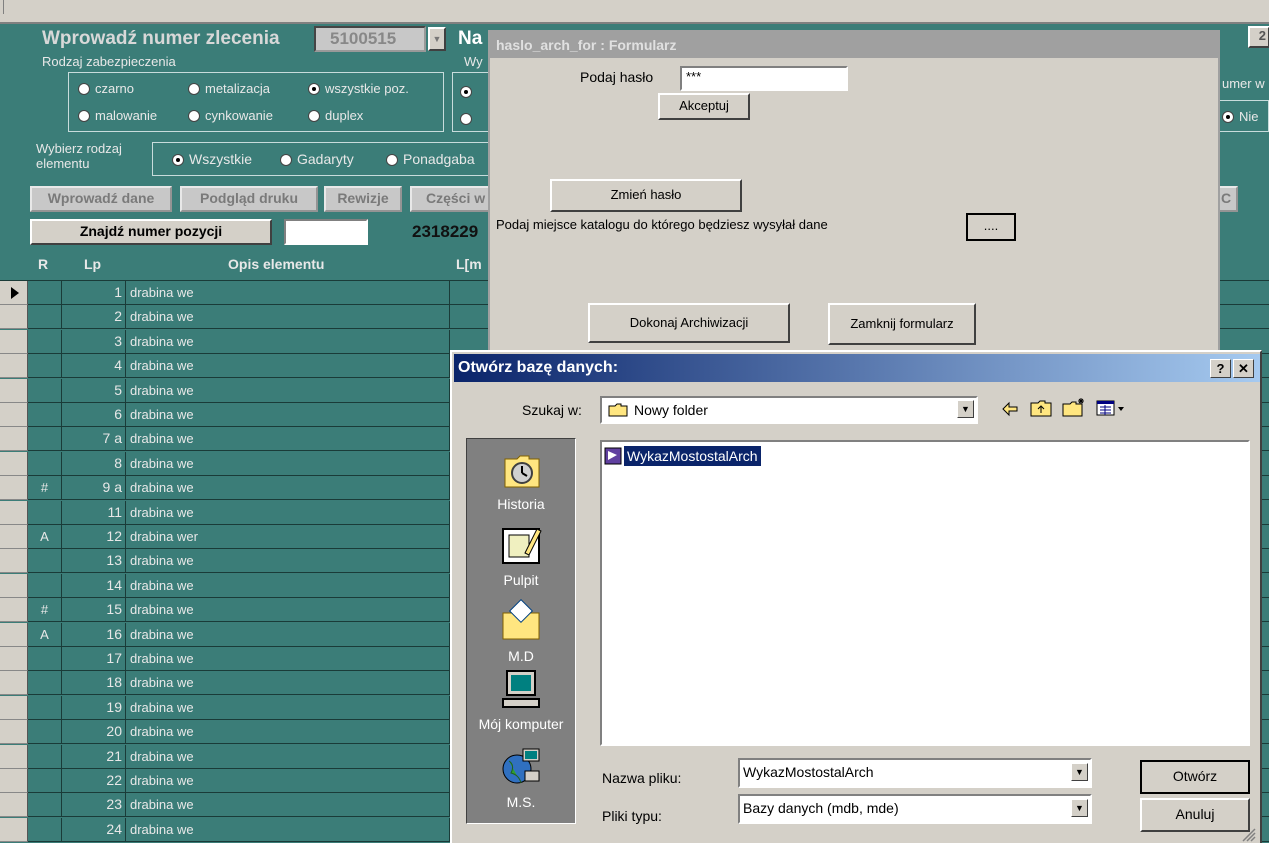 The height and width of the screenshot is (843, 1269). I want to click on cell-lp: 1, so click(94, 293).